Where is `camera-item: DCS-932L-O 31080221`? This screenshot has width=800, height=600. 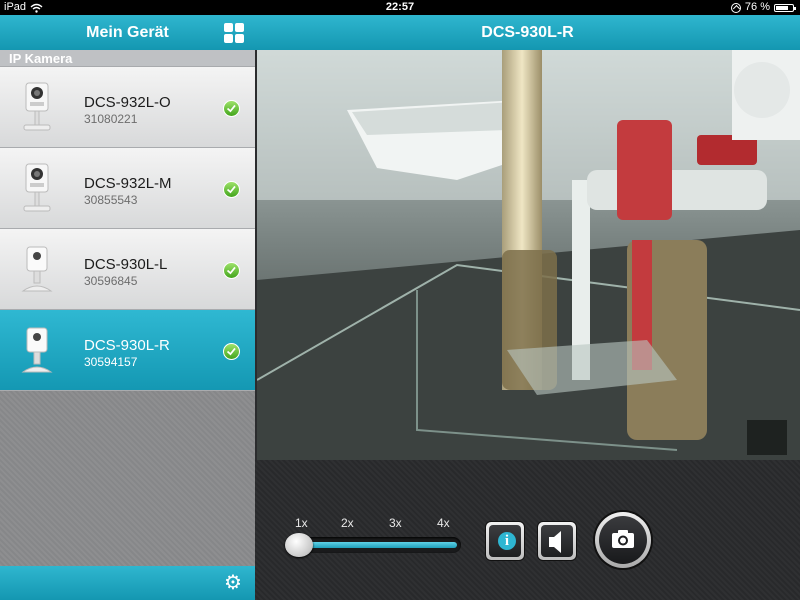
camera-item: DCS-932L-O 31080221 is located at coordinates (127, 107).